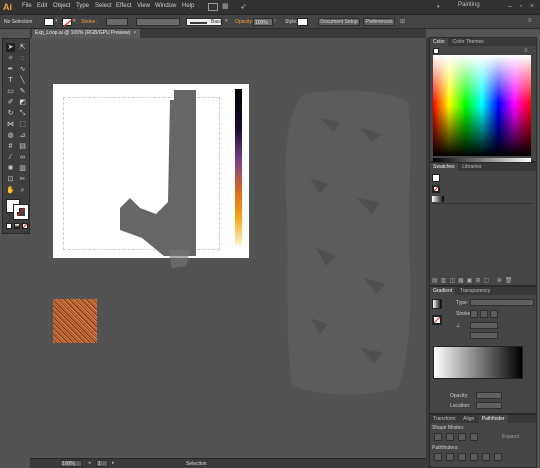  Describe the element at coordinates (483, 281) in the screenshot. I see `swatches-footer-icons: ▤▥◫▦▣⊞▢ ⊕🗑` at that location.